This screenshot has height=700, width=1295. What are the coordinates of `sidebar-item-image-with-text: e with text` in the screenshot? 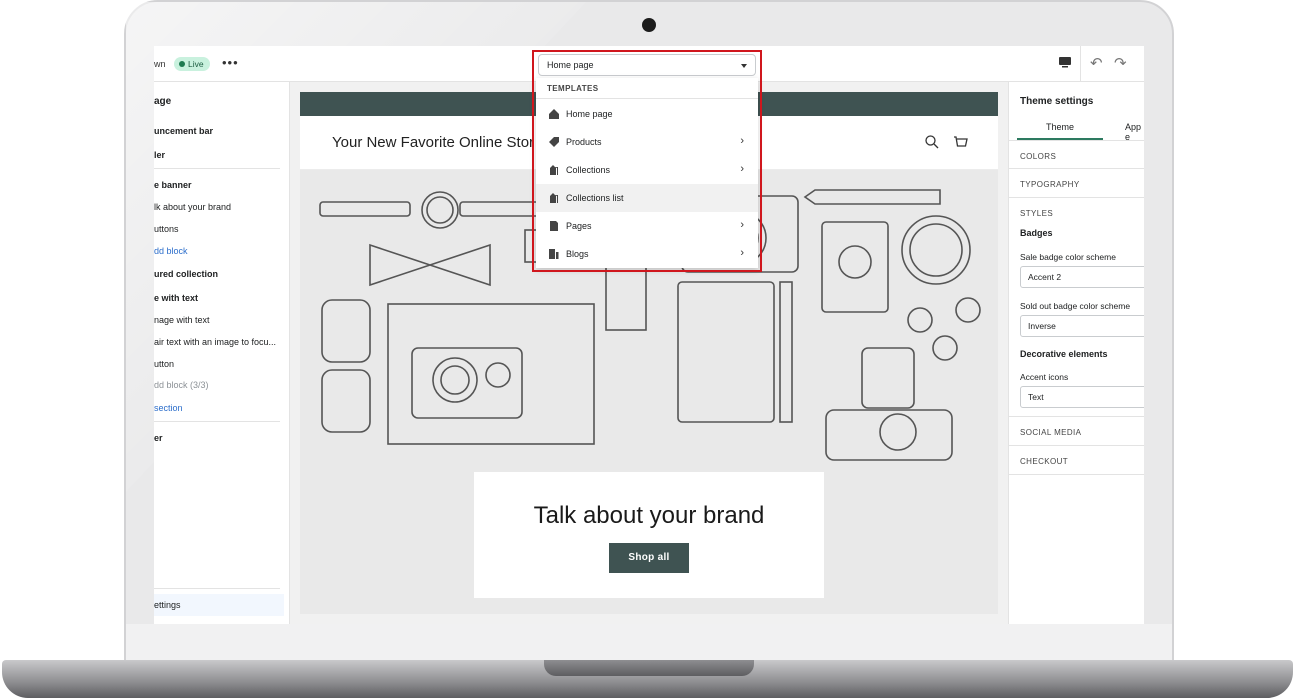 It's located at (176, 298).